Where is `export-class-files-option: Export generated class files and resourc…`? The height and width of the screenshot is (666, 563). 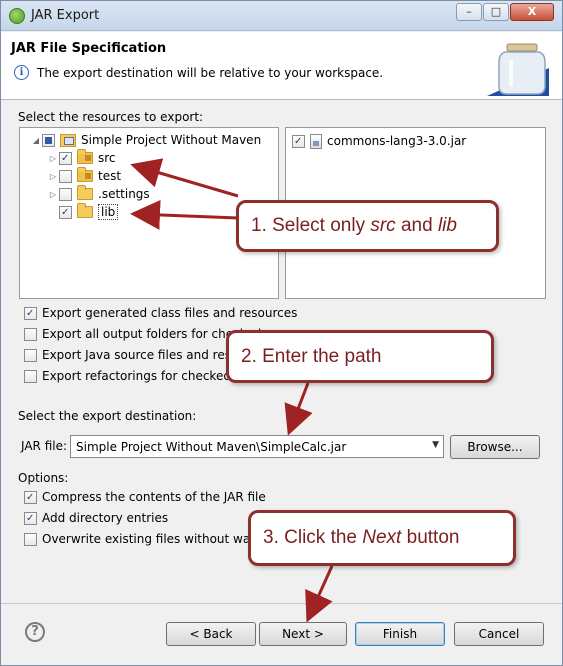 export-class-files-option: Export generated class files and resourc… is located at coordinates (160, 313).